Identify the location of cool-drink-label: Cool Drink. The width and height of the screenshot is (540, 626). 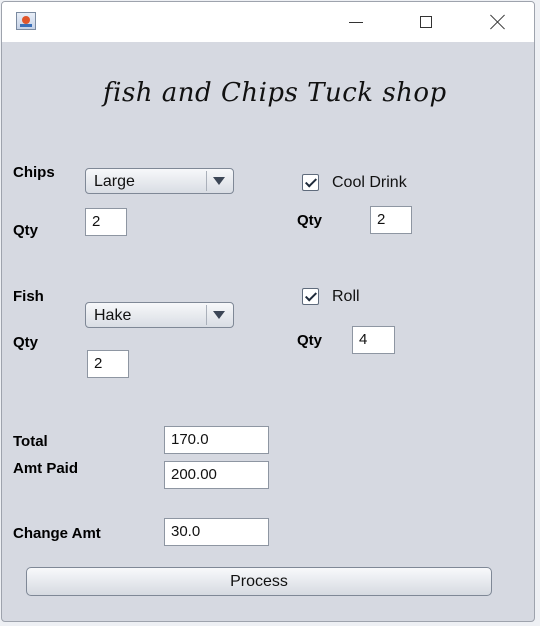
(369, 183).